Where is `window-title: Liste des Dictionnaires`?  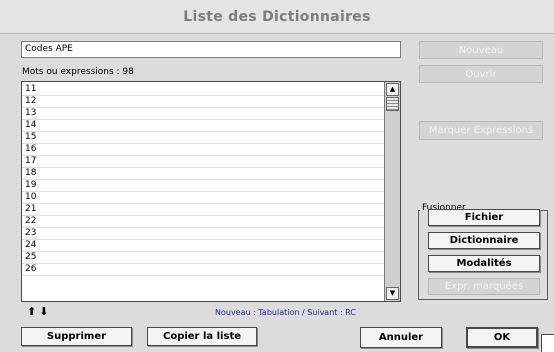
window-title: Liste des Dictionnaires is located at coordinates (277, 16).